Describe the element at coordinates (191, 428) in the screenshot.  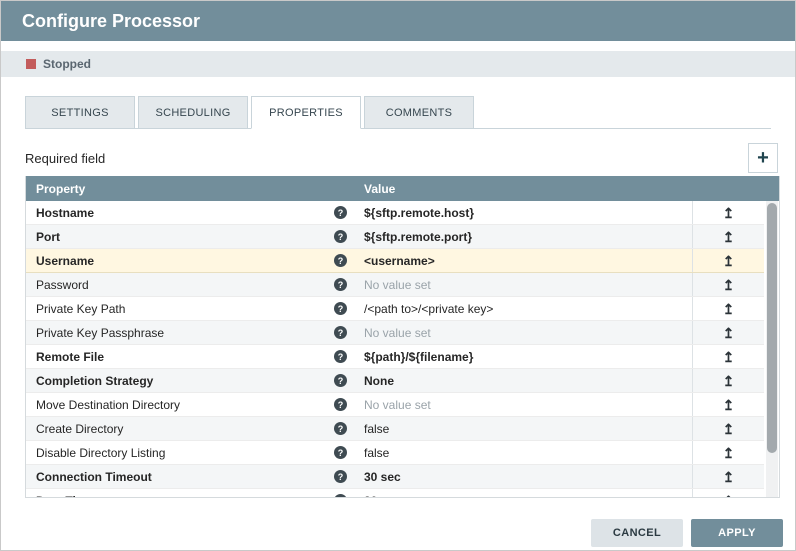
I see `property-name-cell: Create Directory?` at that location.